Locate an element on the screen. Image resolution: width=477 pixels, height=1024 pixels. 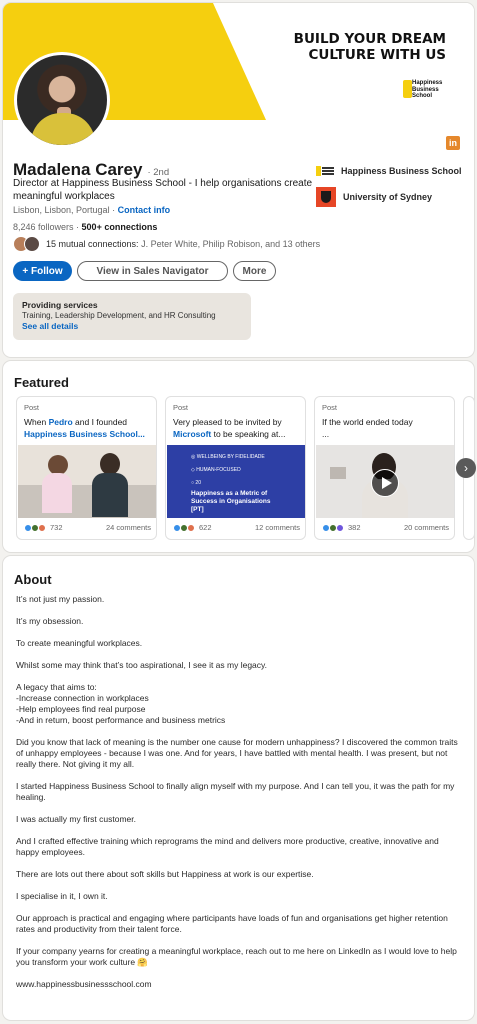
mutual-count: 15 mutual connections: is located at coordinates (92, 244).